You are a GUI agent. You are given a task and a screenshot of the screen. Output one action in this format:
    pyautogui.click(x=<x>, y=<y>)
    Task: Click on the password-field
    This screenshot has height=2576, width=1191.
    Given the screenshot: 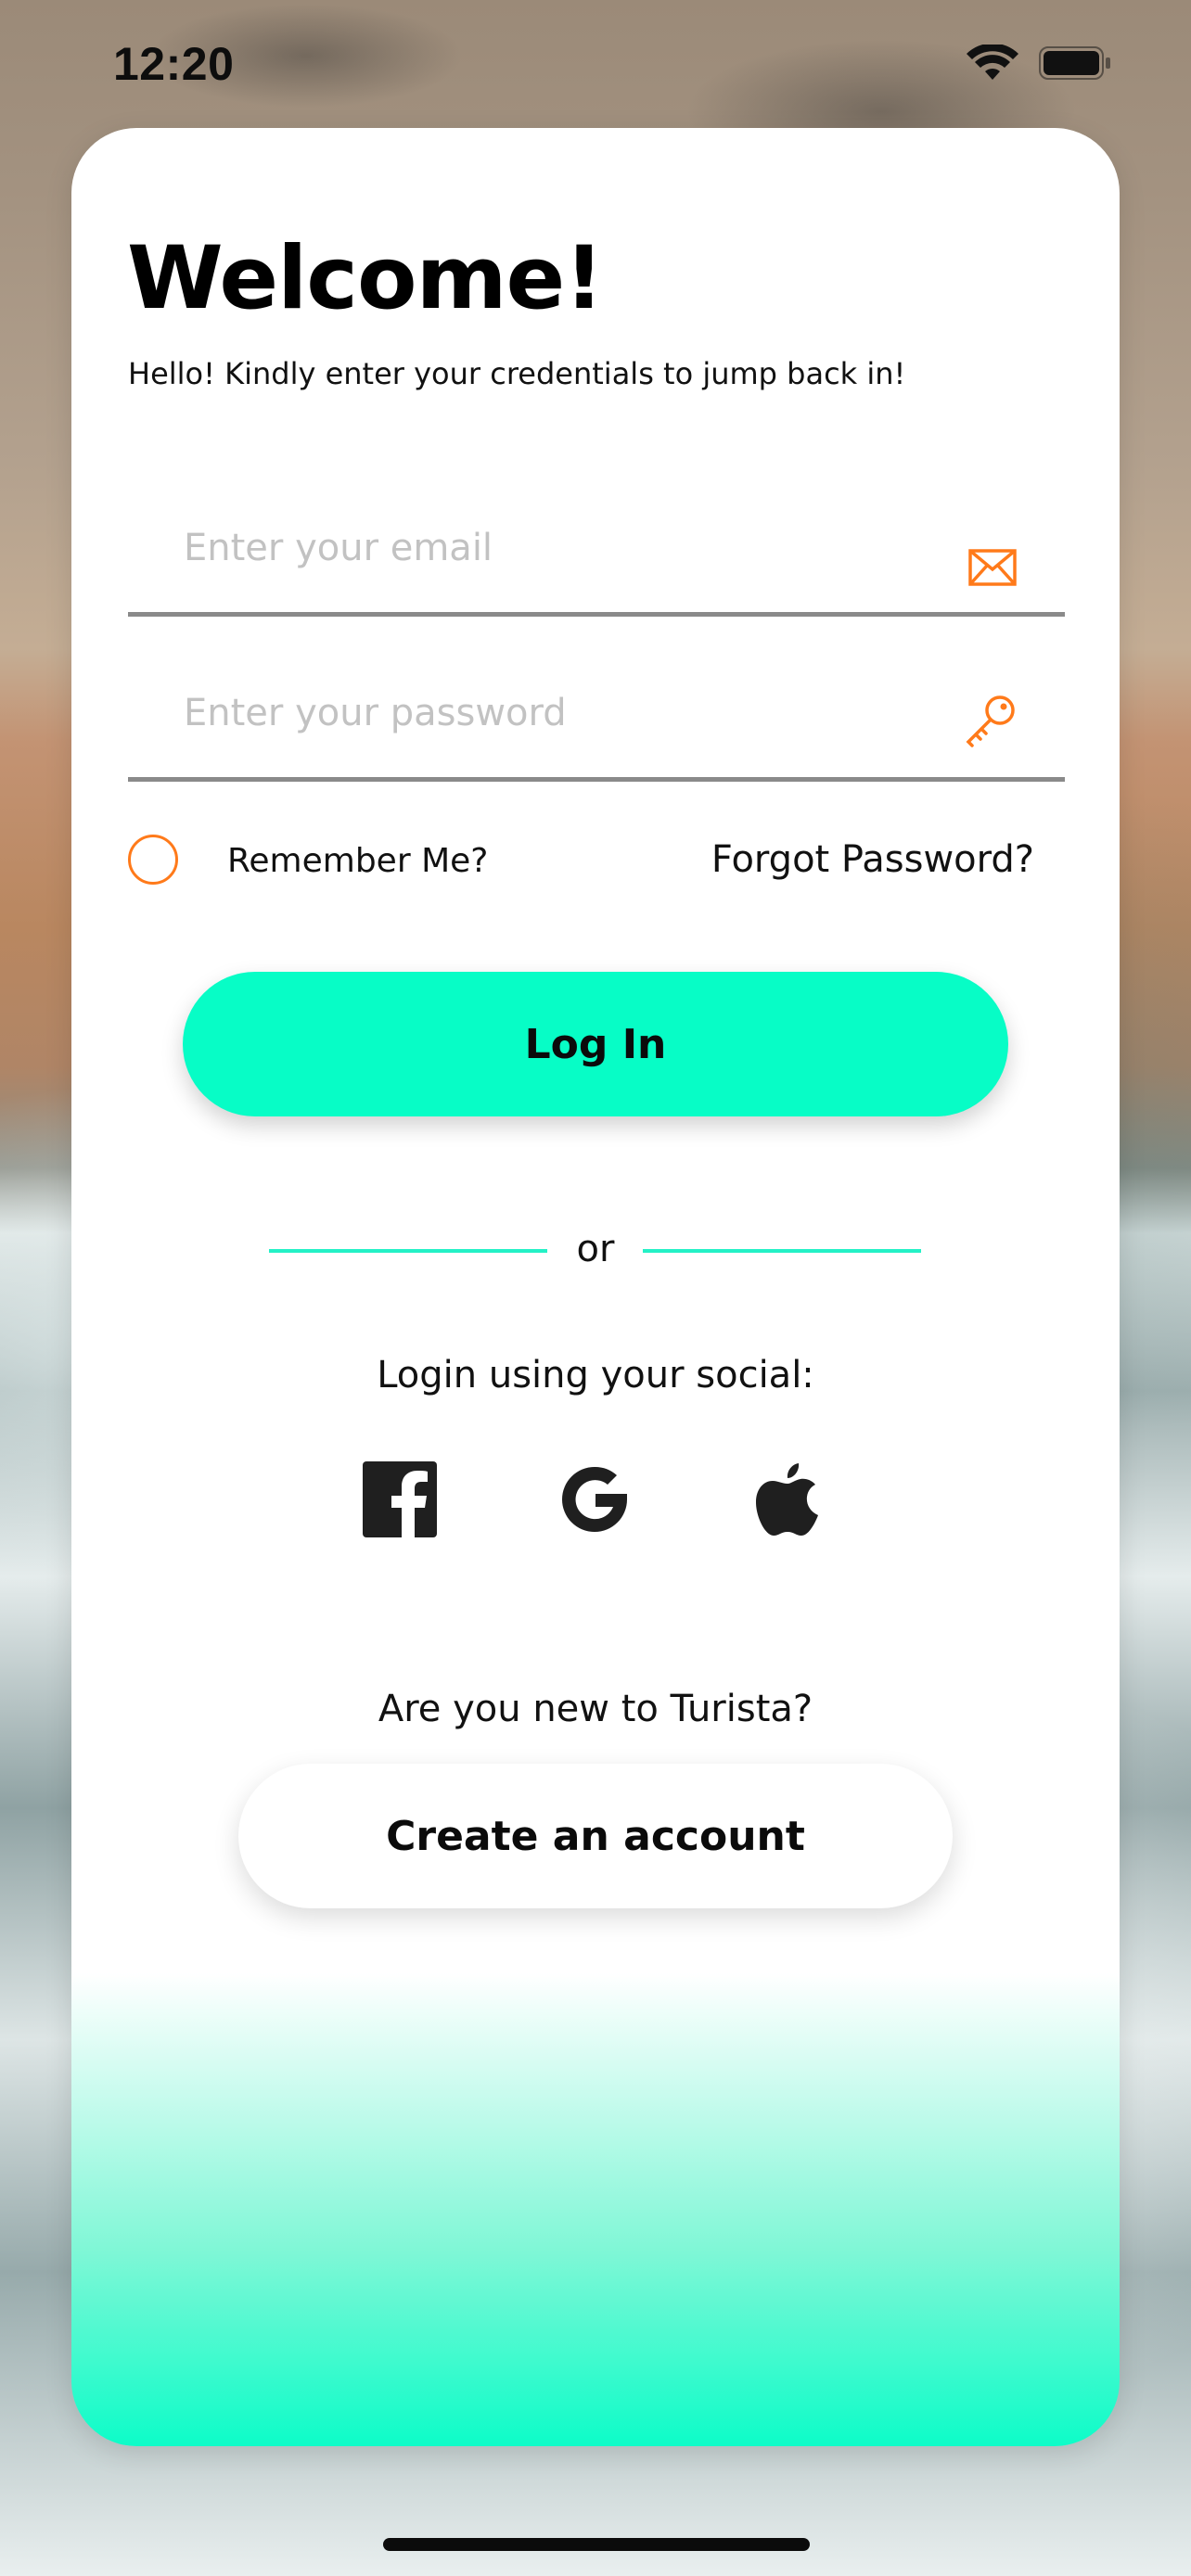 What is the action you would take?
    pyautogui.click(x=597, y=724)
    